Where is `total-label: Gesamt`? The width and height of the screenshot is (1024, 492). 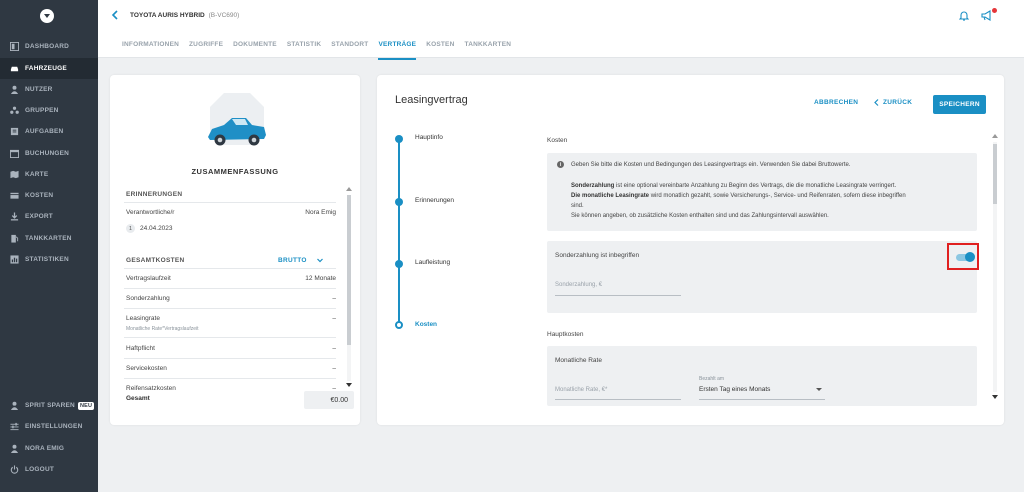
total-label: Gesamt is located at coordinates (138, 398).